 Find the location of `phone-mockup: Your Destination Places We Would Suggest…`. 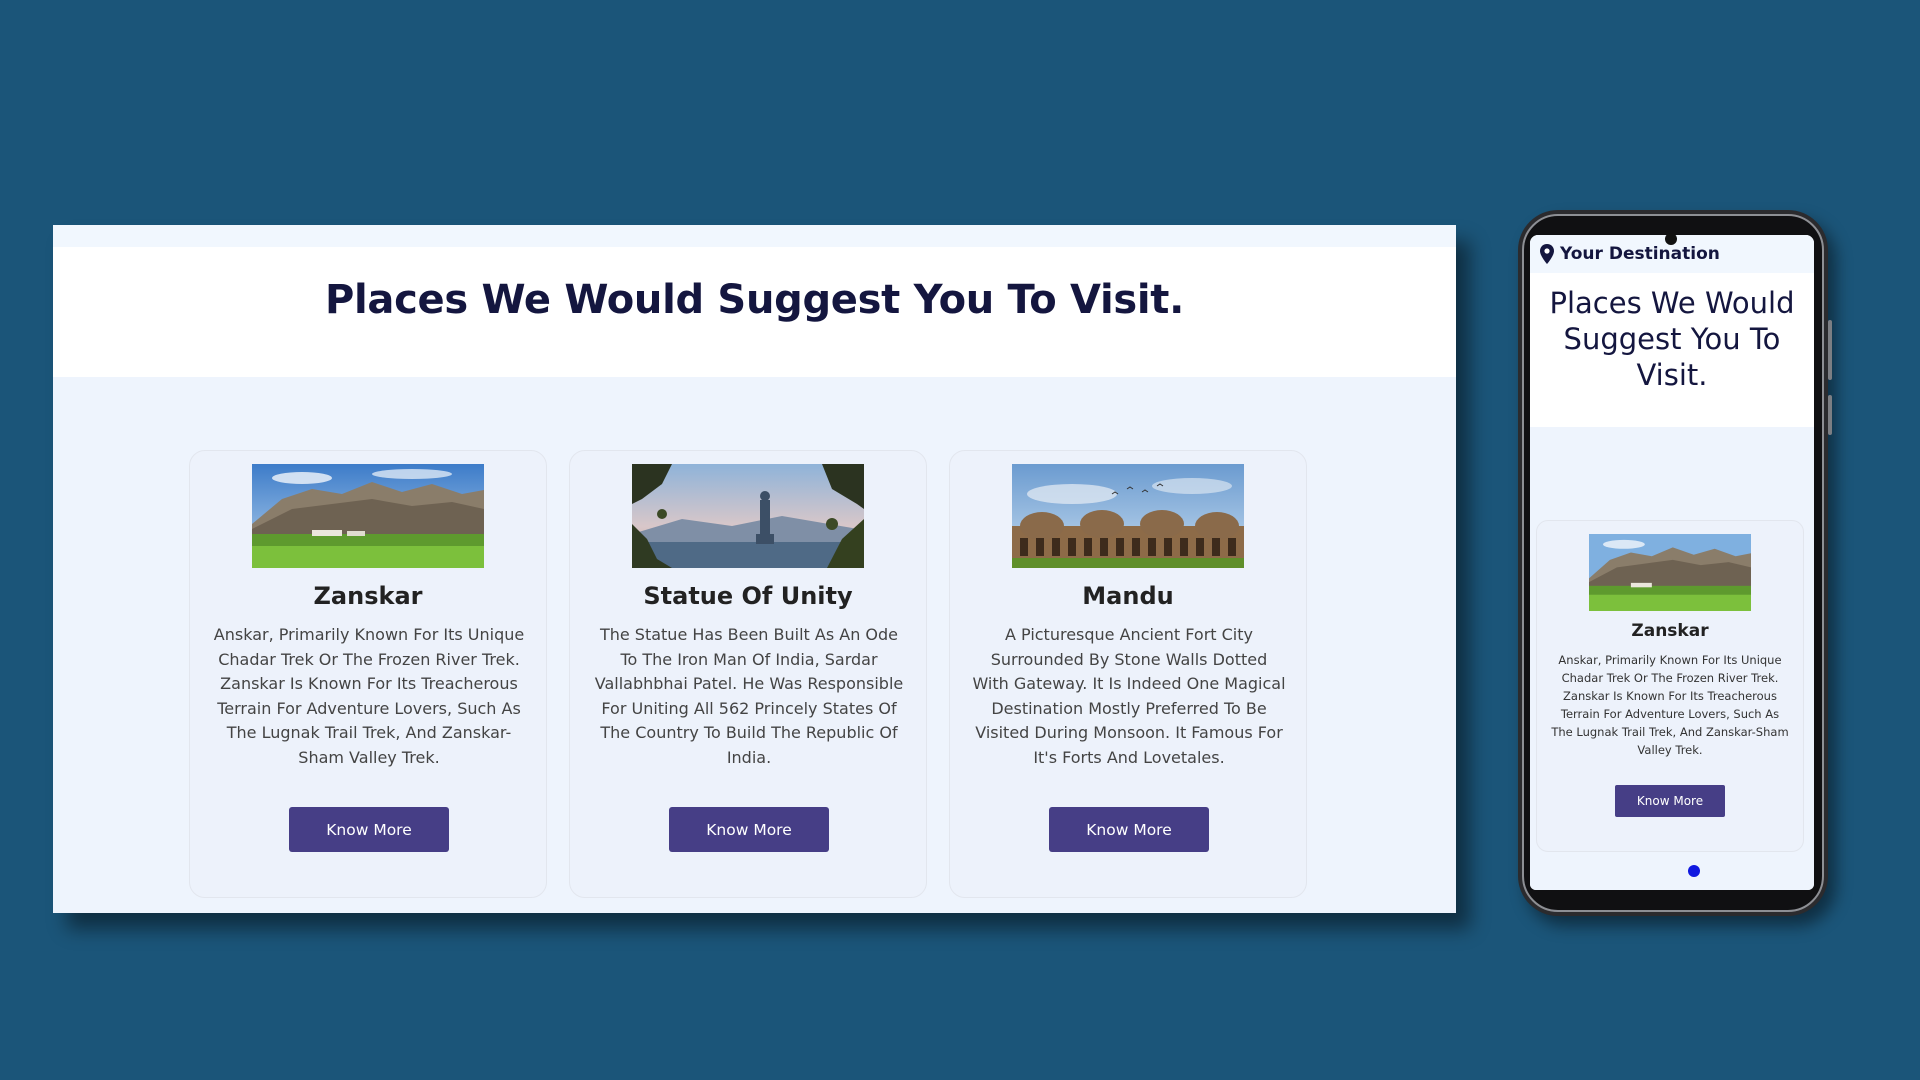

phone-mockup: Your Destination Places We Would Suggest… is located at coordinates (1675, 563).